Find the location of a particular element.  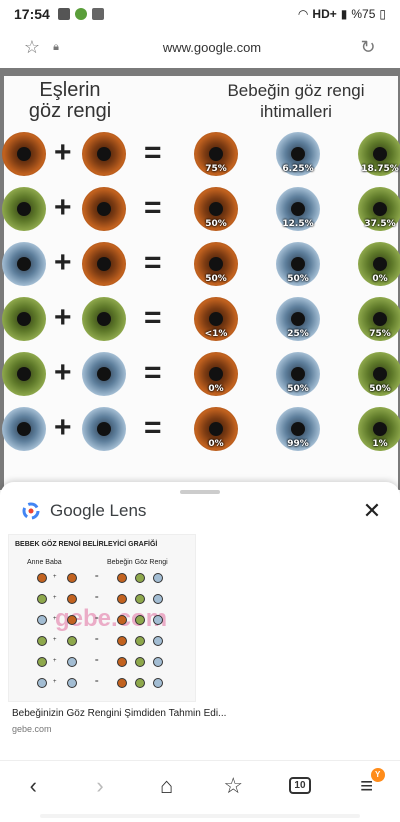

google-lens-icon is located at coordinates (31, 511).